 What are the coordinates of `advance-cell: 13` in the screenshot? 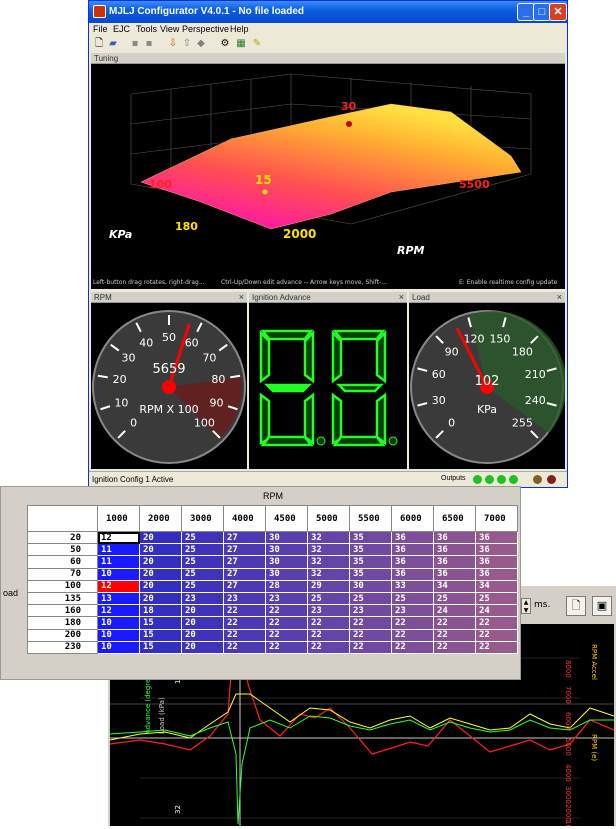 It's located at (118, 598).